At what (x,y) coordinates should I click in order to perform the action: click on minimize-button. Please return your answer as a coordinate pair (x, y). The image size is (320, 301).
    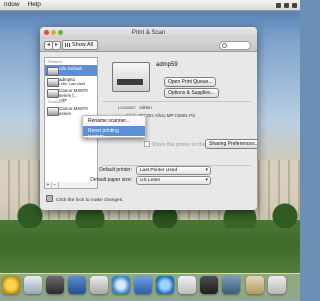
    Looking at the image, I should click on (53, 32).